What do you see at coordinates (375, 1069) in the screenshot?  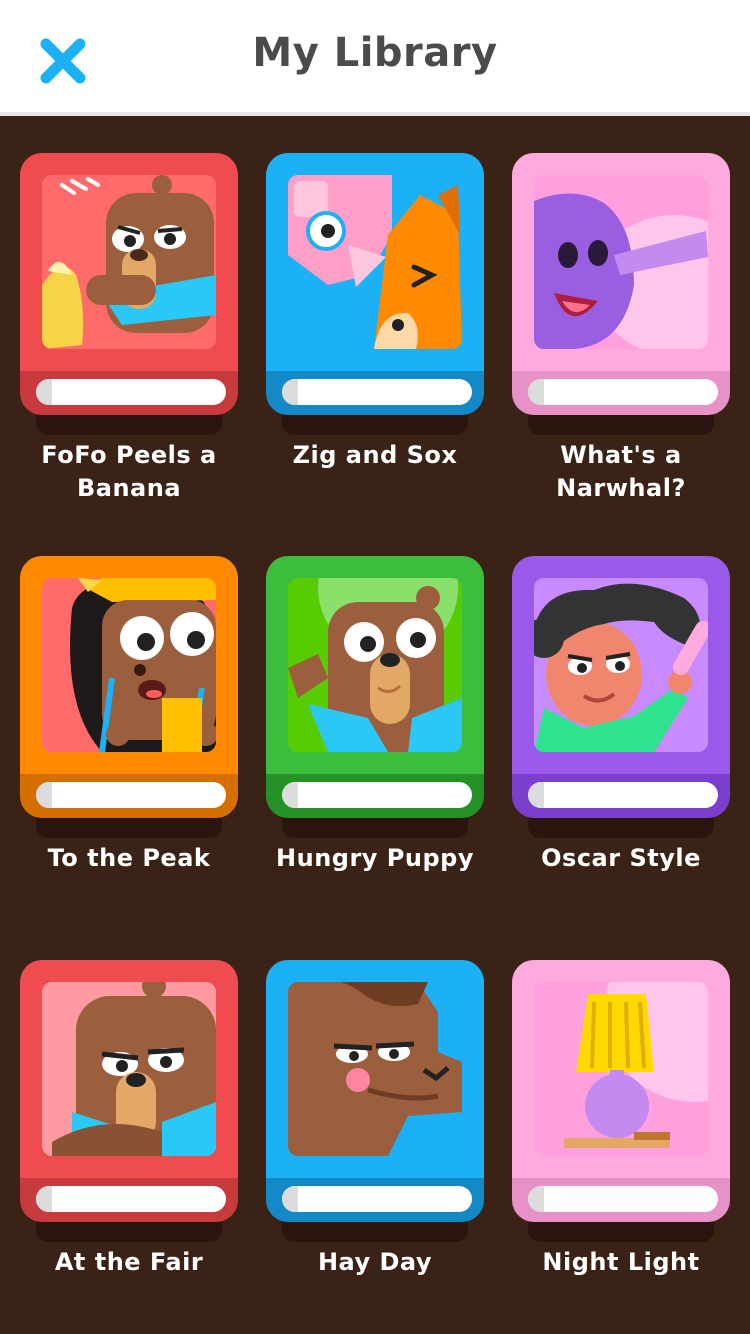 I see `horse-icon` at bounding box center [375, 1069].